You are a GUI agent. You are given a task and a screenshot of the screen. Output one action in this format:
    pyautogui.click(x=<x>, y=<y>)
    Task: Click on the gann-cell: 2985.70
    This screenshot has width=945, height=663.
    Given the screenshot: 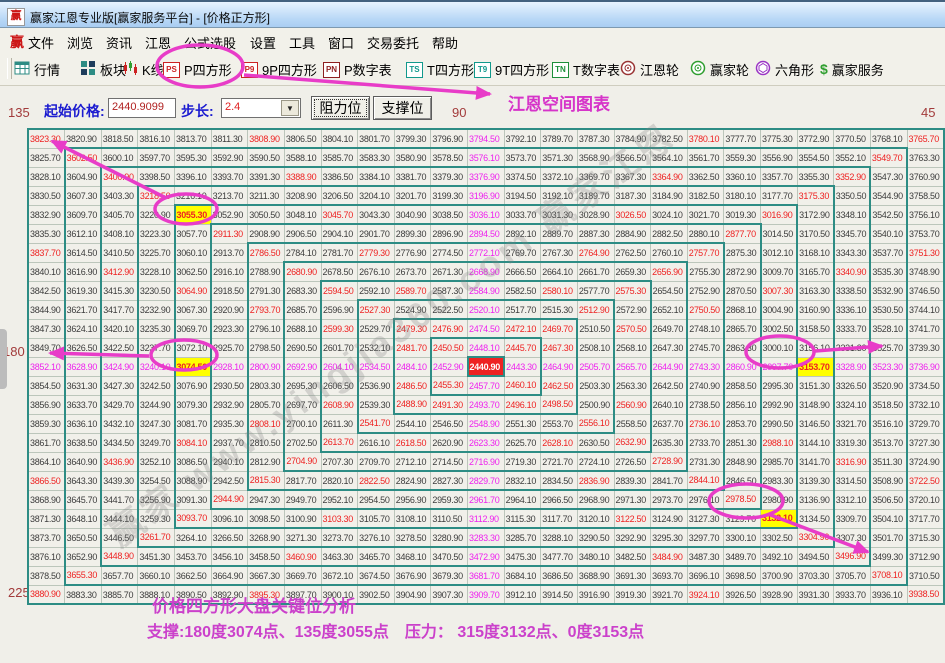 What is the action you would take?
    pyautogui.click(x=779, y=461)
    